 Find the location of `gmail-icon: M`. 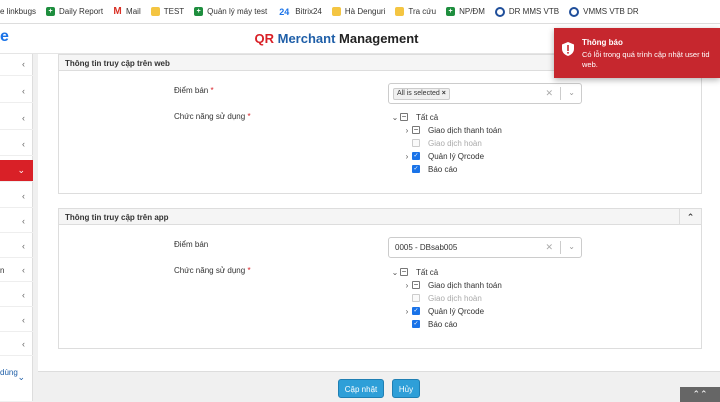

gmail-icon: M is located at coordinates (117, 11).